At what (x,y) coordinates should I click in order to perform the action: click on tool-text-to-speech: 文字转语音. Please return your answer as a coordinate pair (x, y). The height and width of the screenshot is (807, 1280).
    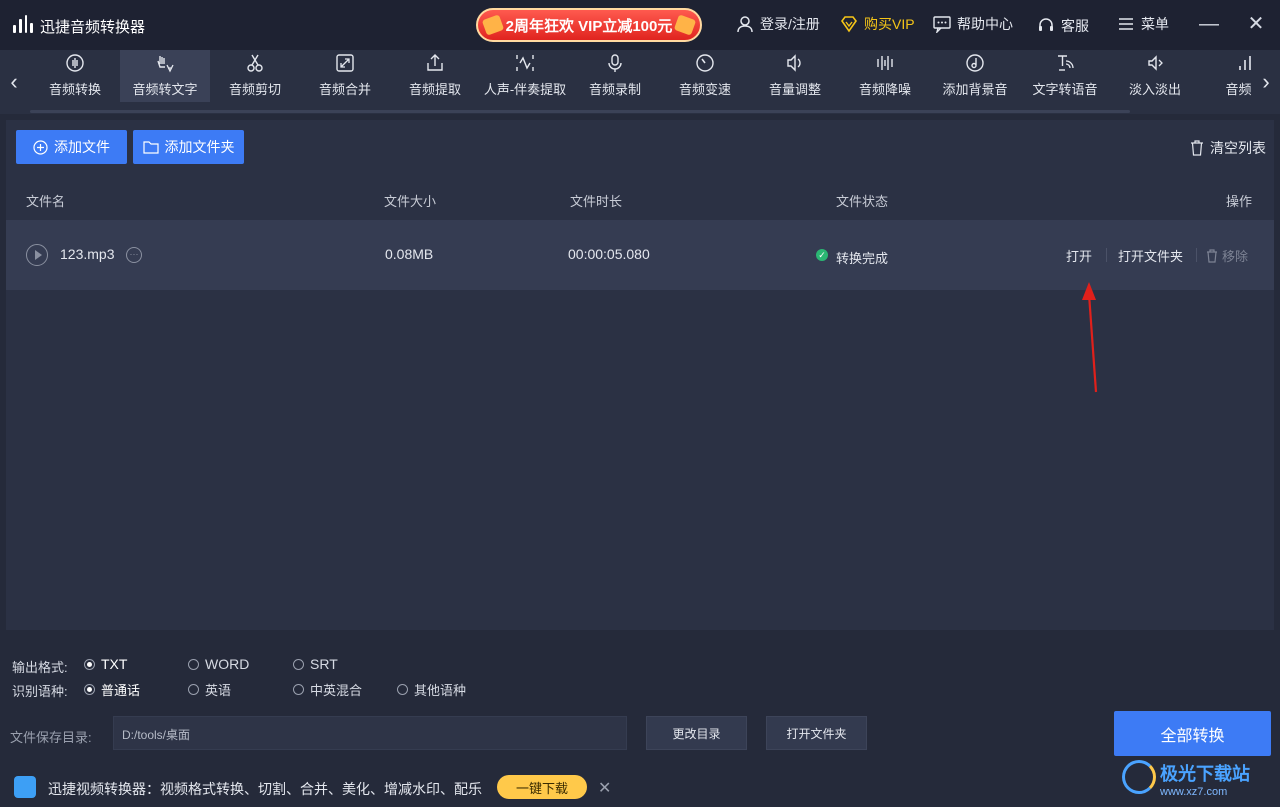
    Looking at the image, I should click on (1065, 76).